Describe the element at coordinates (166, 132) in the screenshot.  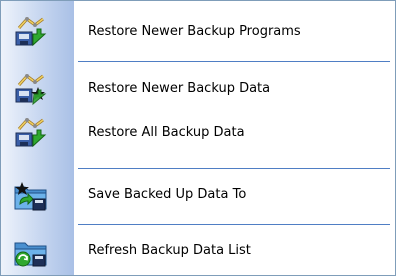
I see `menu-item-label: Restore All Backup Data` at that location.